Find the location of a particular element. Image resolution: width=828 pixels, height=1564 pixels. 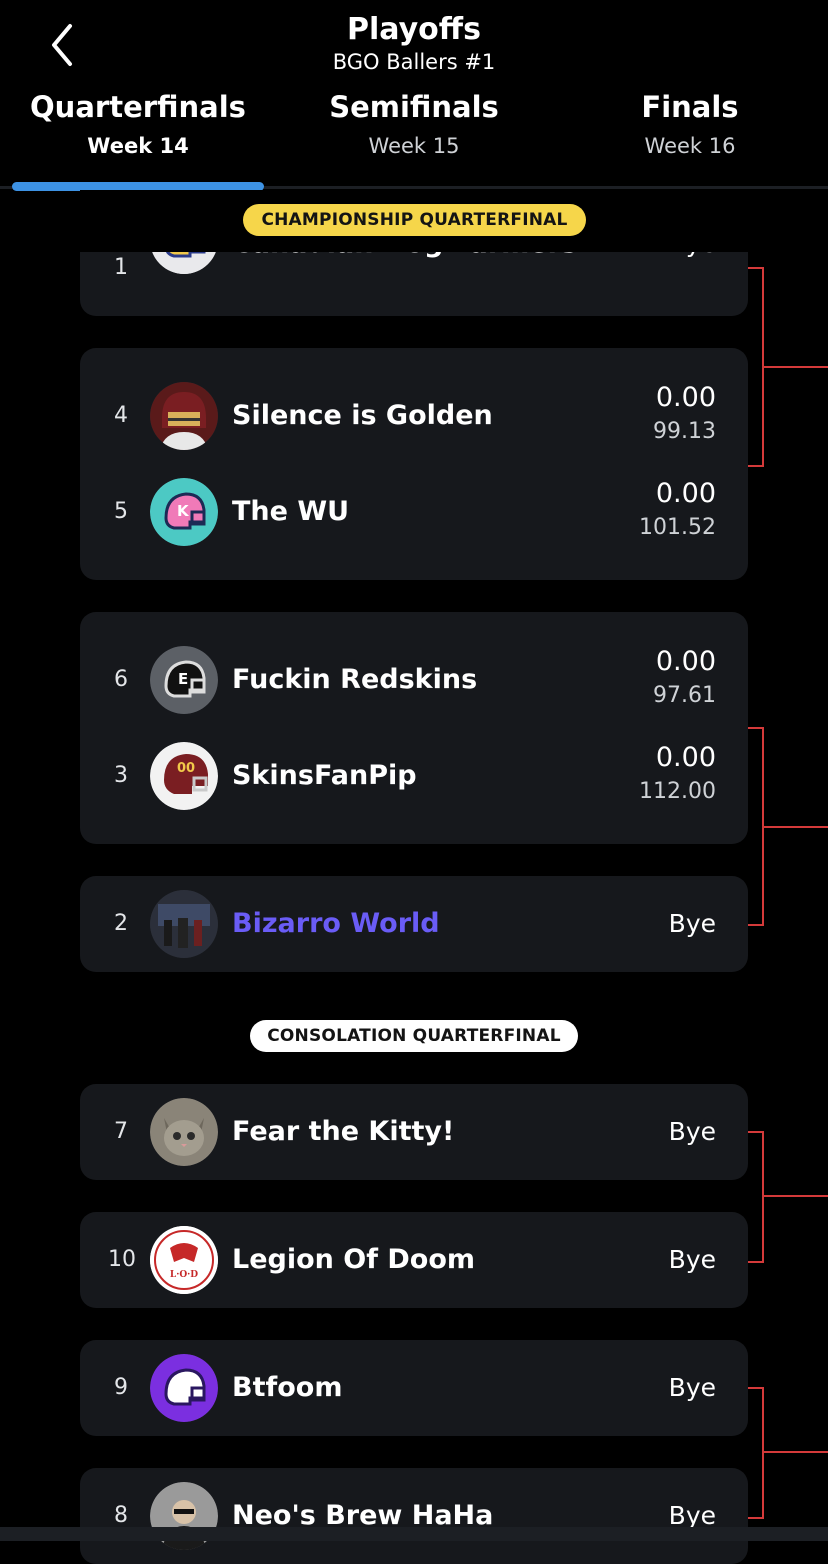

tab-label: Quarterfinals is located at coordinates (138, 107).